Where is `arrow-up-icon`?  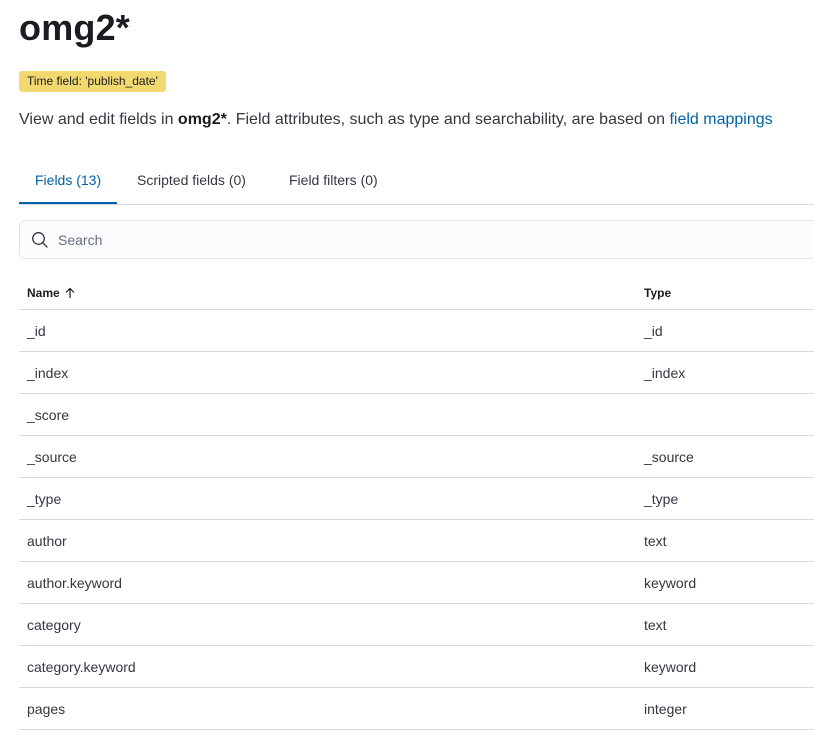
arrow-up-icon is located at coordinates (70, 292).